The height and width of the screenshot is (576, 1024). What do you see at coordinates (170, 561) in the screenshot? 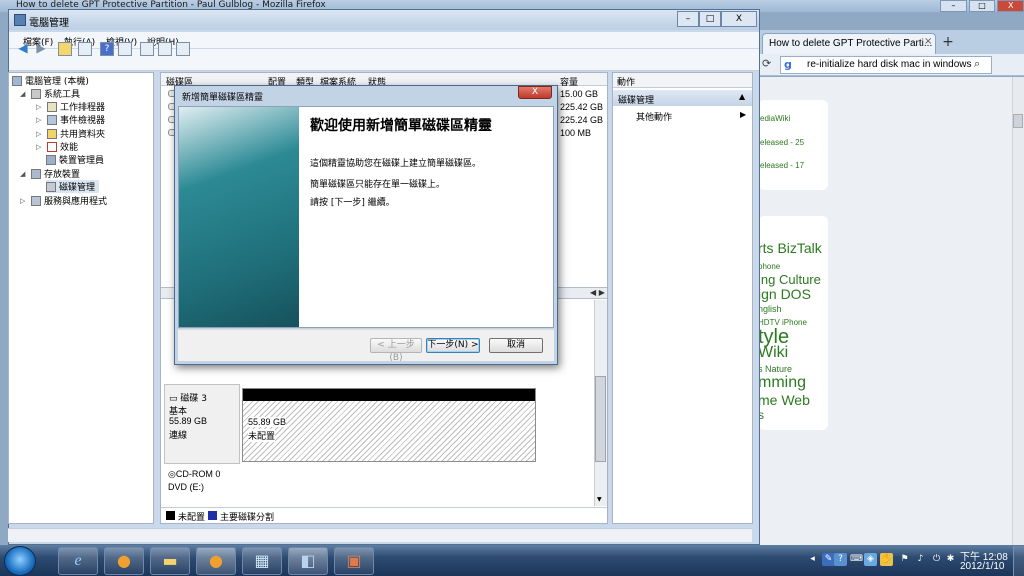
I see `file-explorer-icon: ▬` at bounding box center [170, 561].